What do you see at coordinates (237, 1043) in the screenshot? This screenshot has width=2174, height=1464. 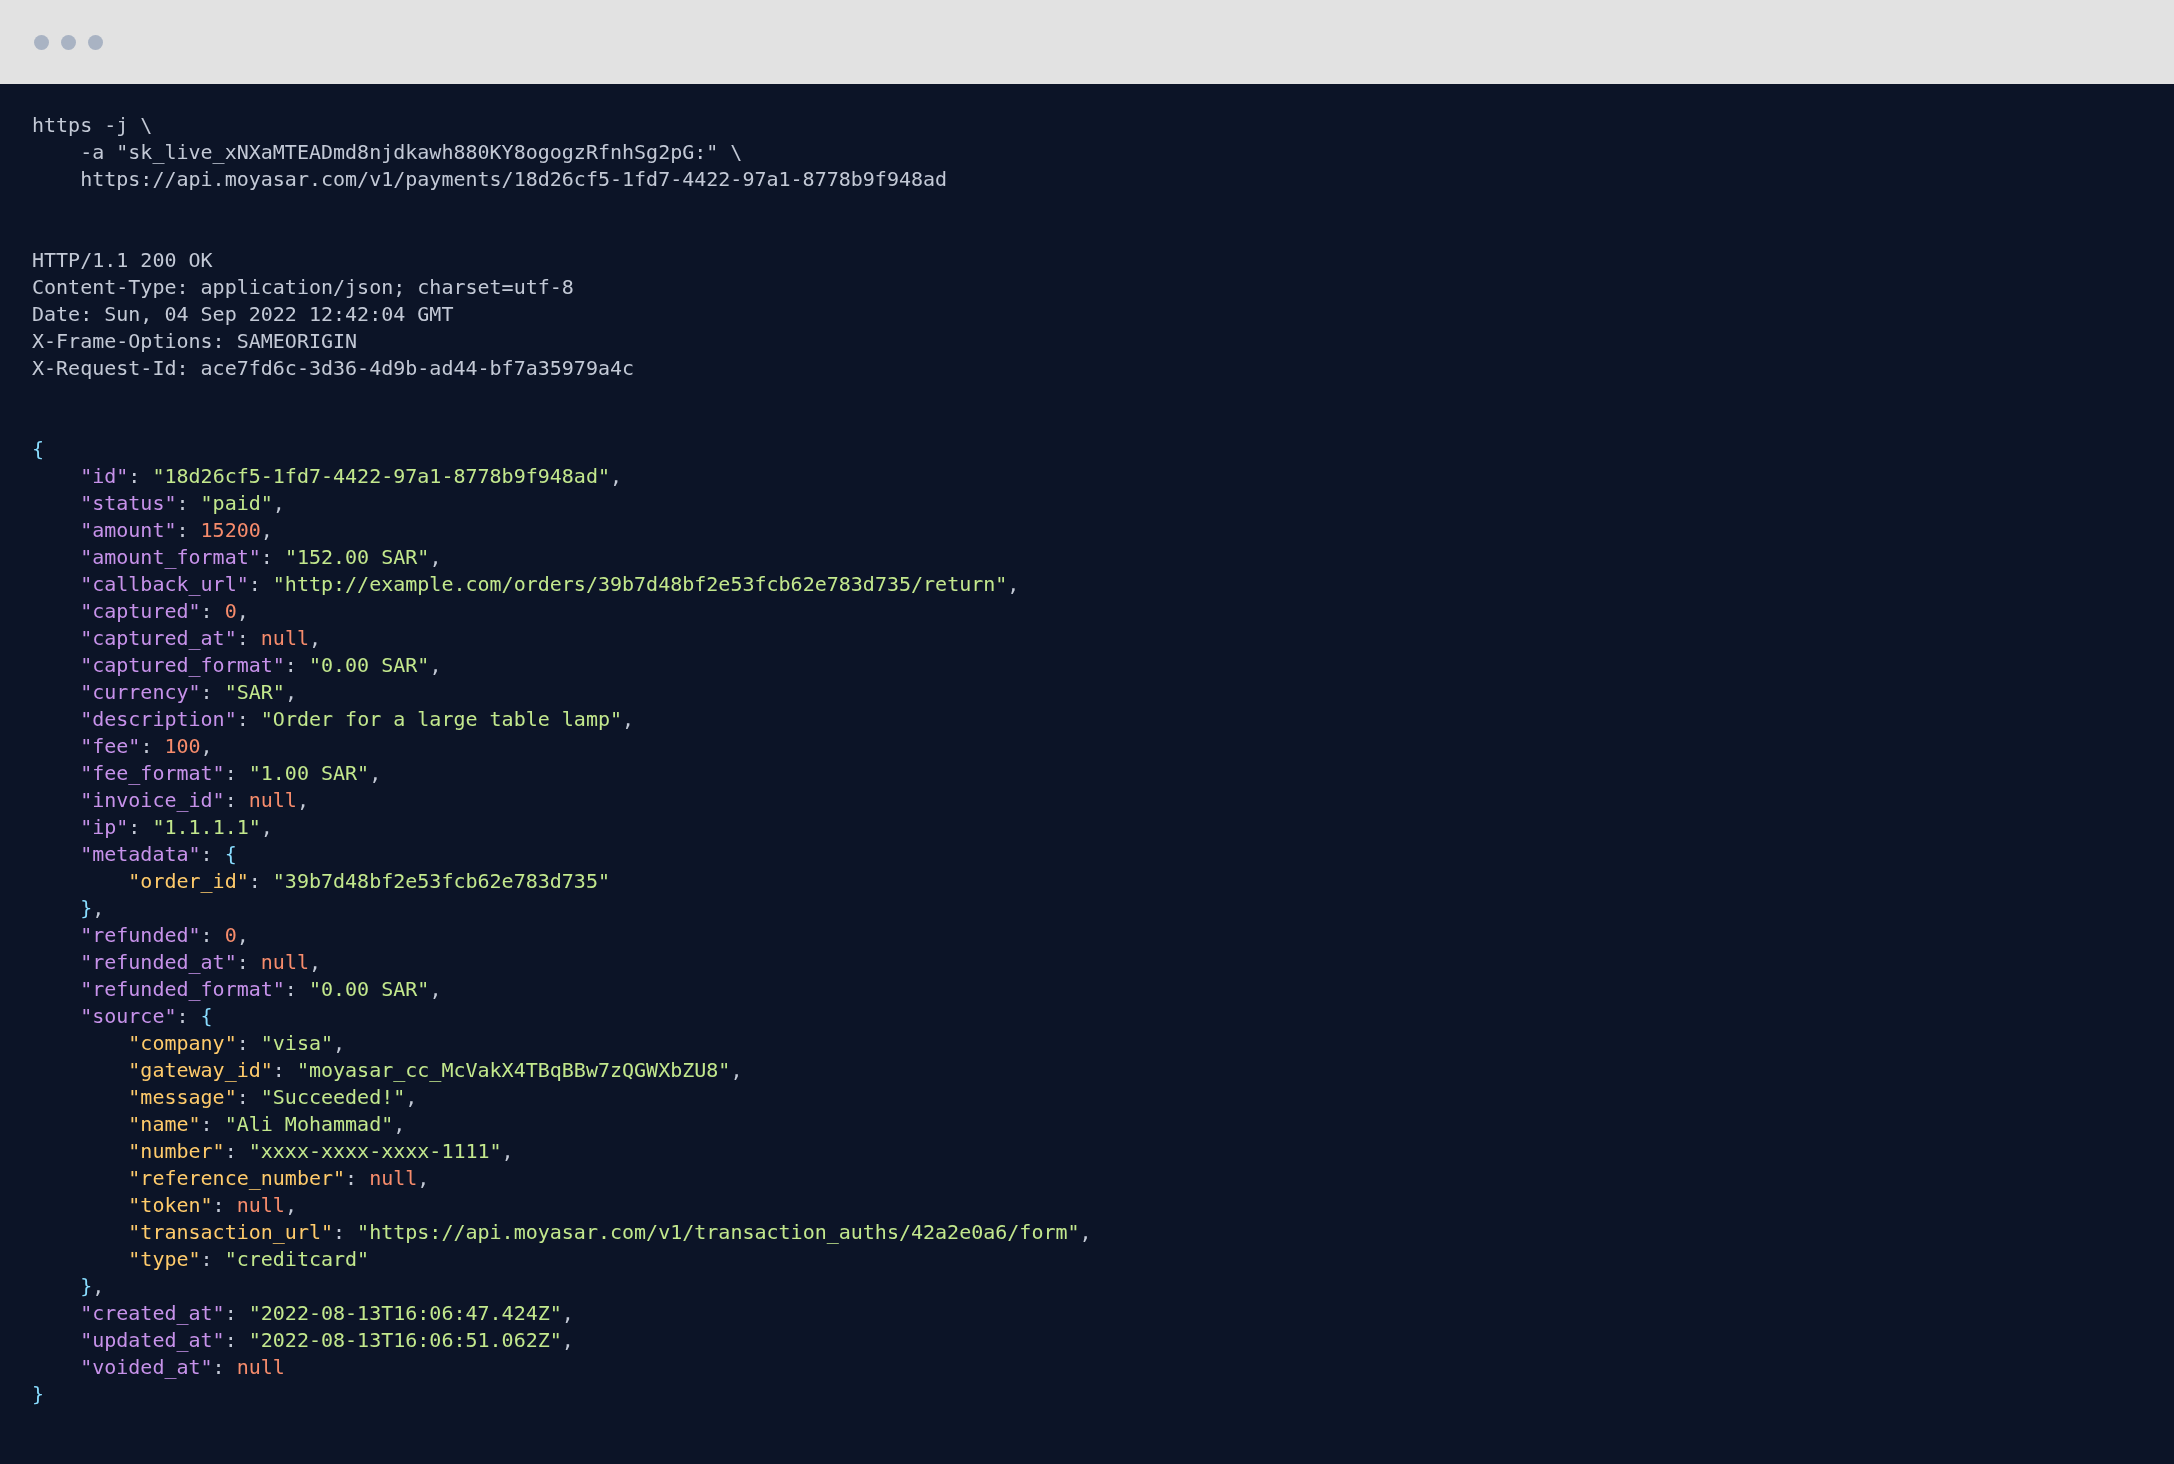 I see `code-line: "company": "visa",` at bounding box center [237, 1043].